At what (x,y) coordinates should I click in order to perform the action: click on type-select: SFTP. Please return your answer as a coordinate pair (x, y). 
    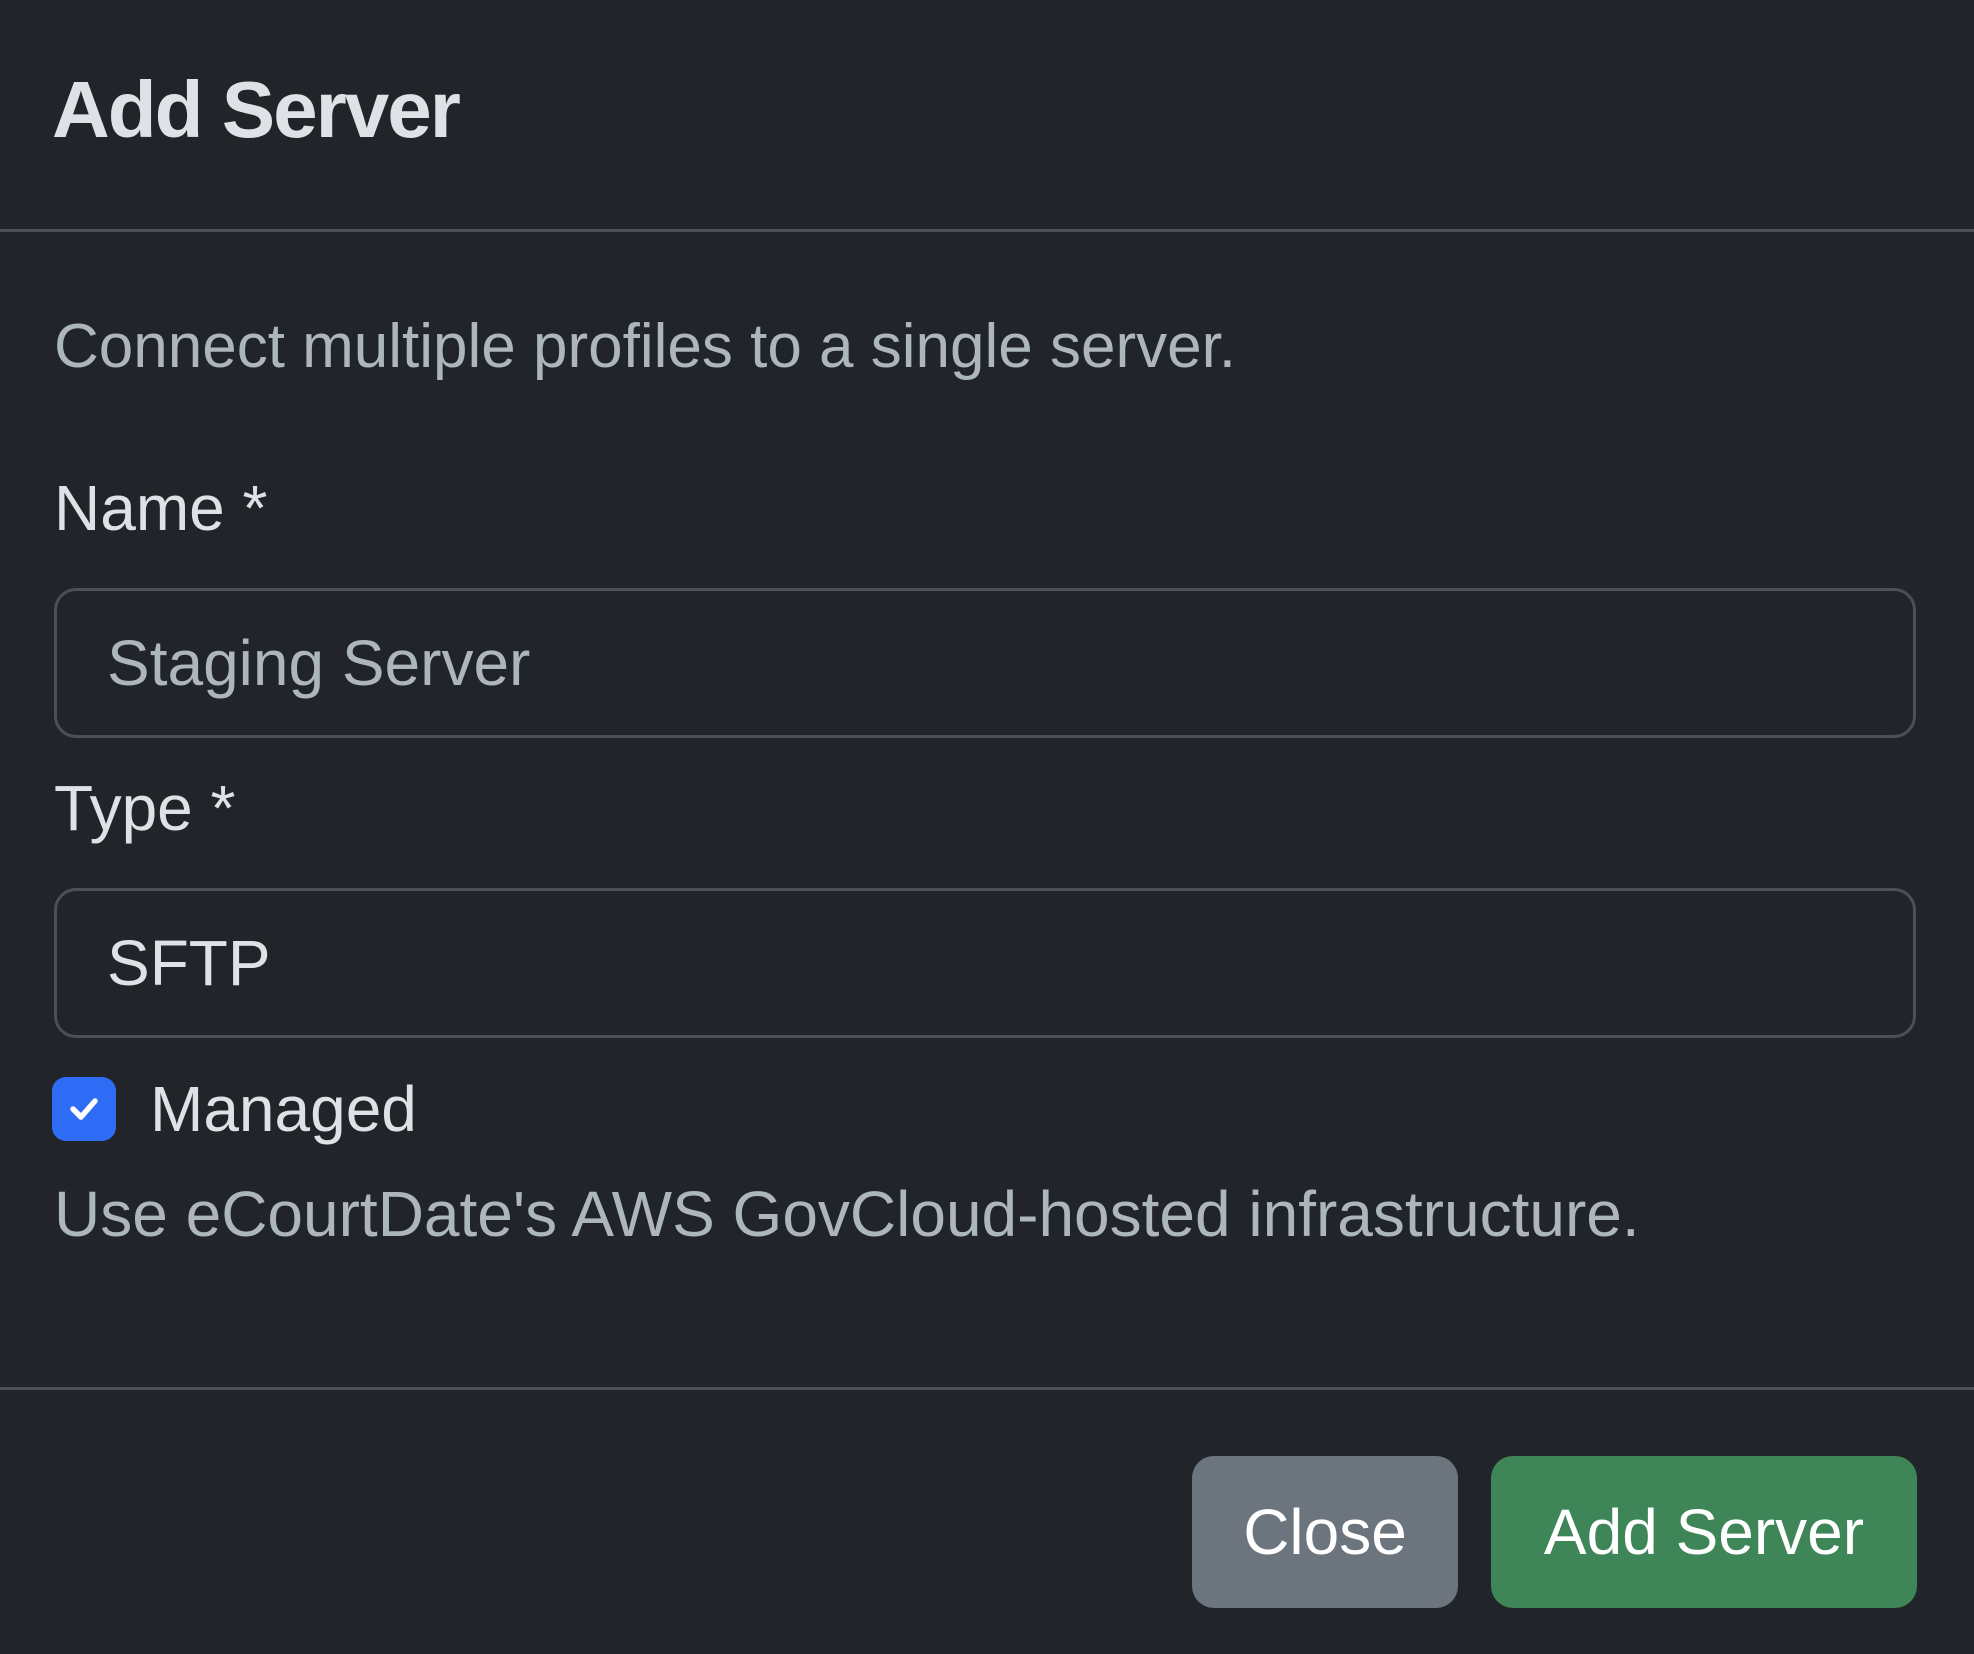
    Looking at the image, I should click on (985, 963).